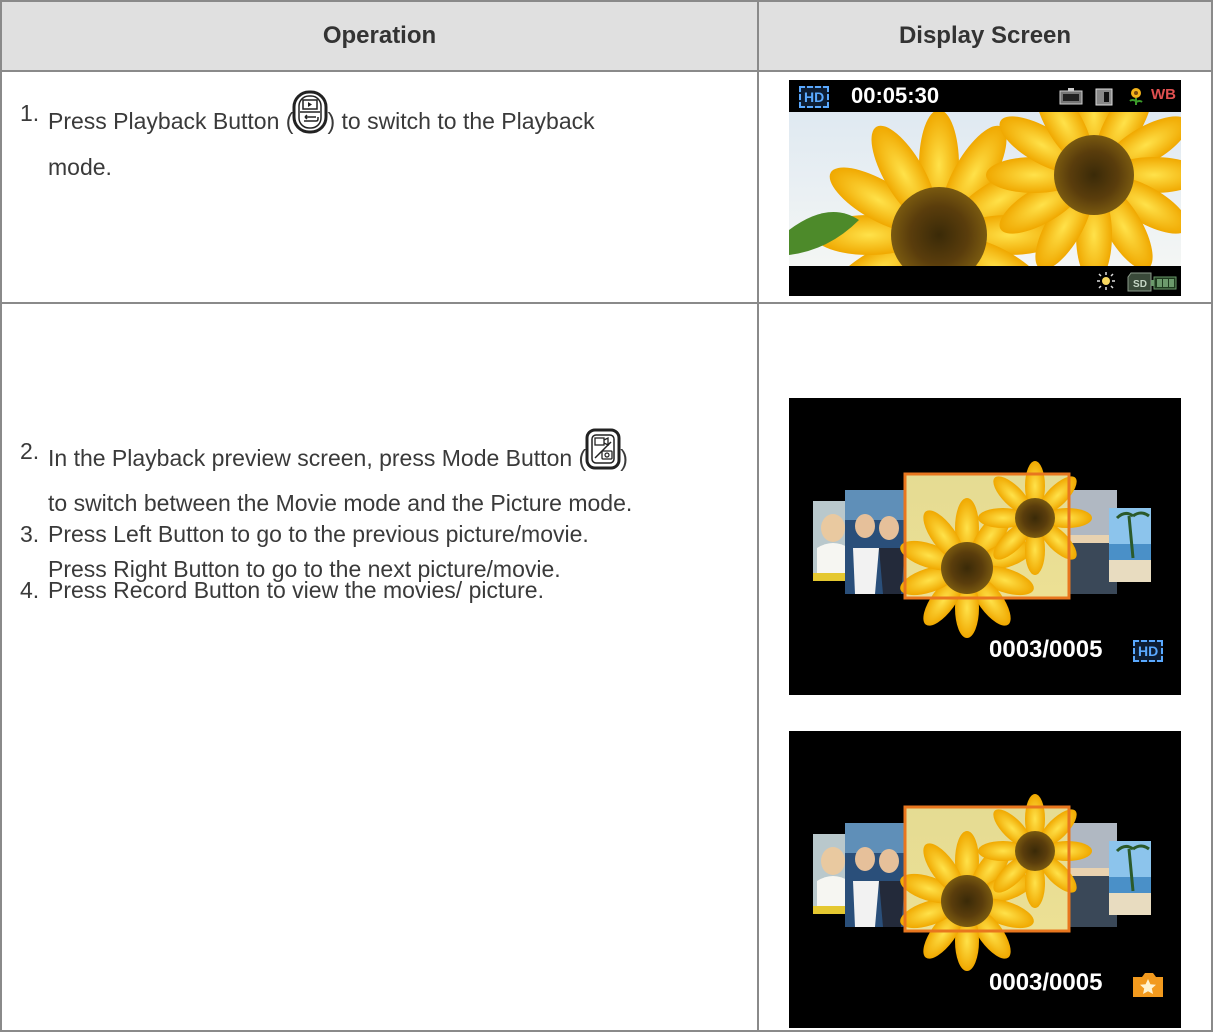  I want to click on sunflower-photo, so click(985, 188).